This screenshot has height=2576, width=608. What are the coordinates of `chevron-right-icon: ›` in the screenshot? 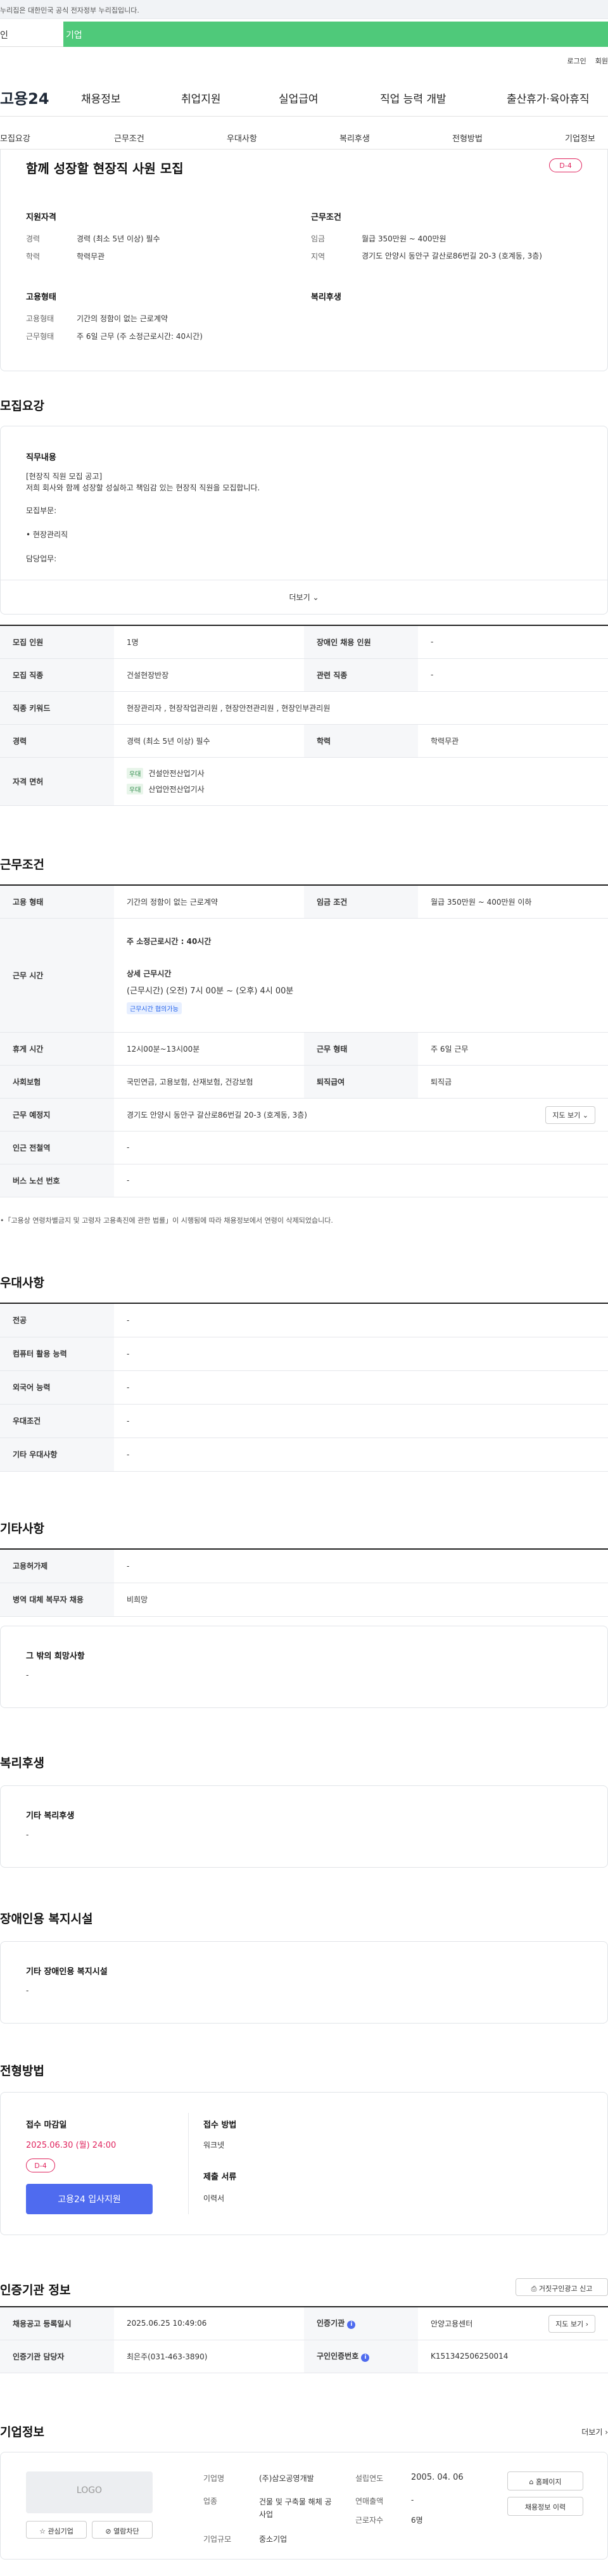 It's located at (586, 2324).